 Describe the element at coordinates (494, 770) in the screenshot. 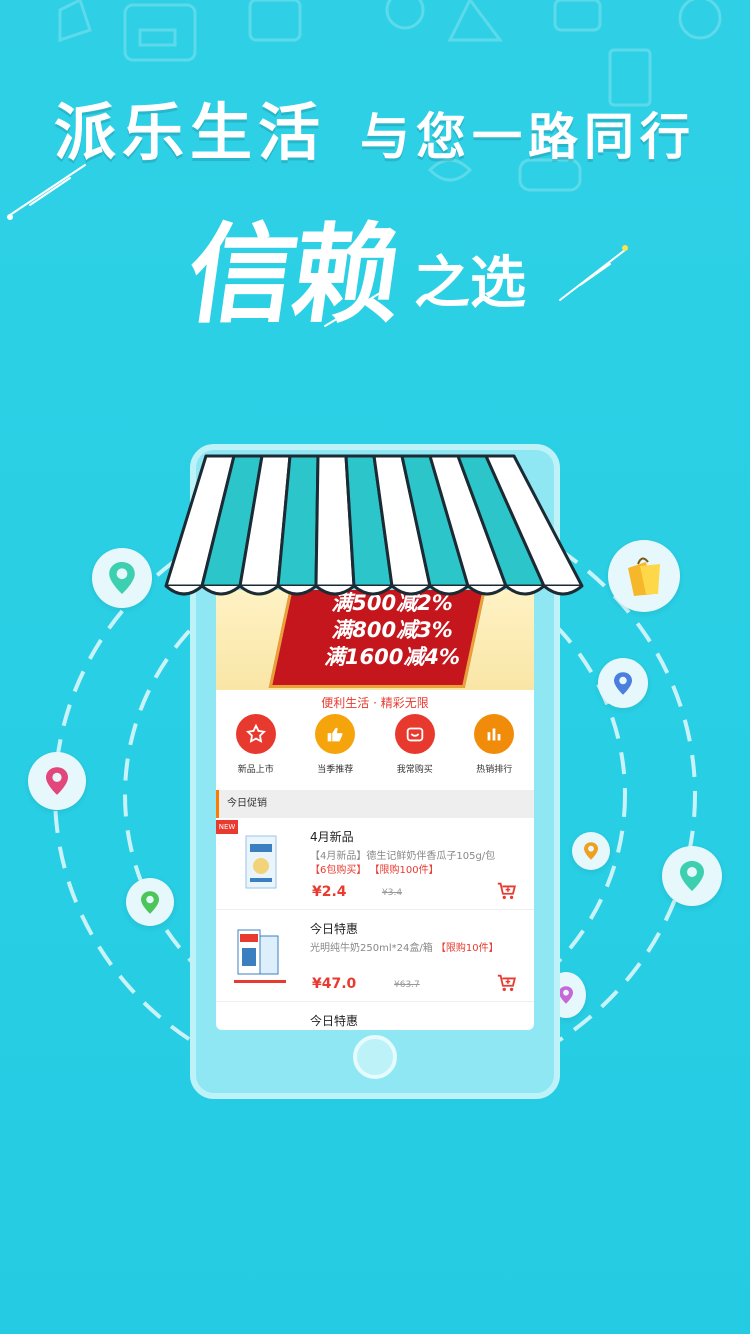

I see `shortcut-label: 热销排行` at that location.